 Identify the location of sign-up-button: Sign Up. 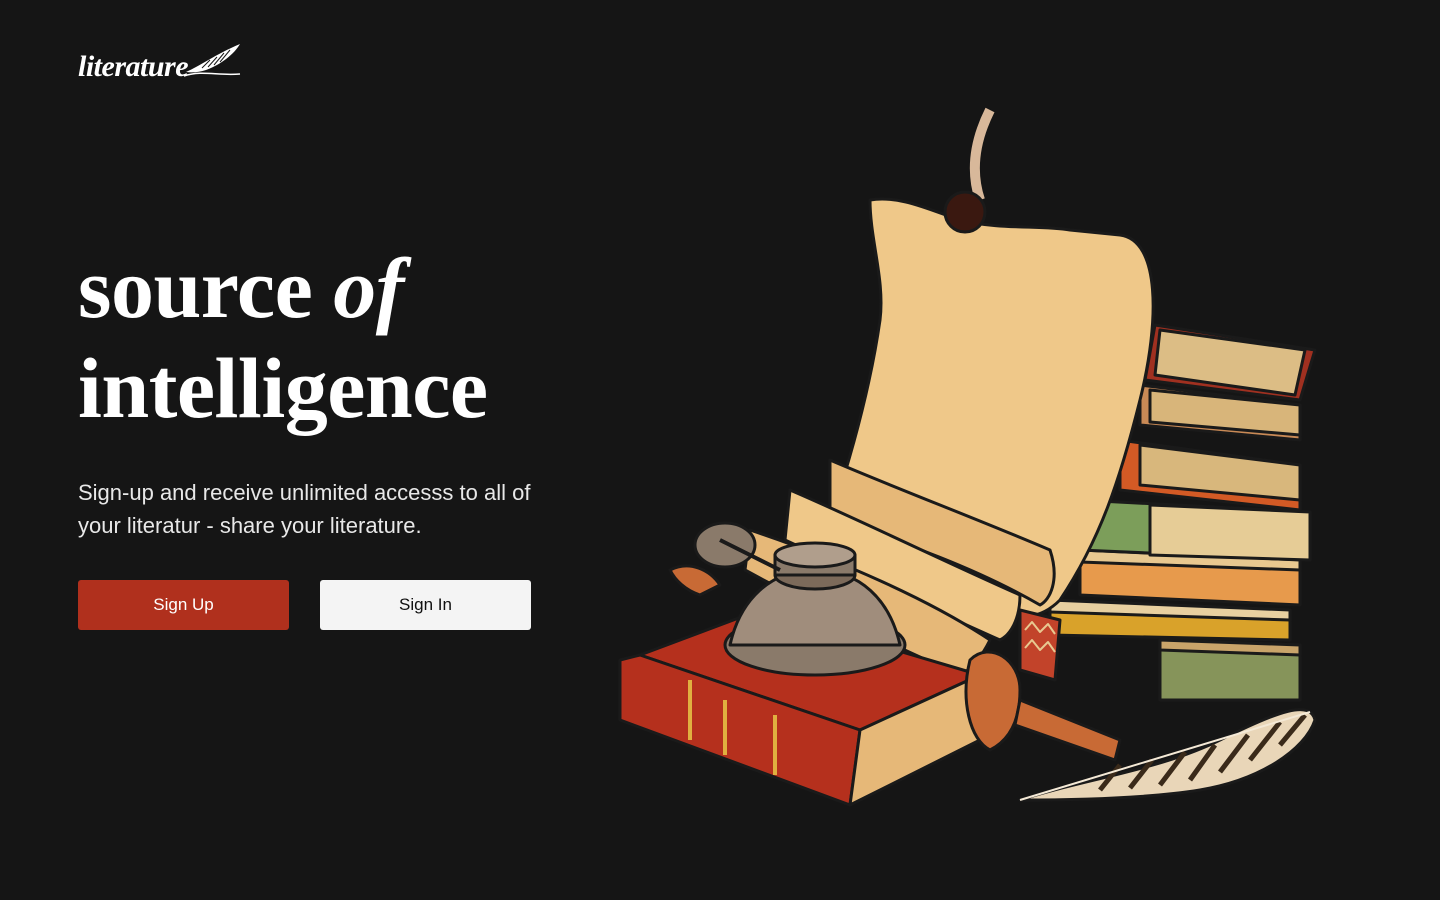
(183, 605).